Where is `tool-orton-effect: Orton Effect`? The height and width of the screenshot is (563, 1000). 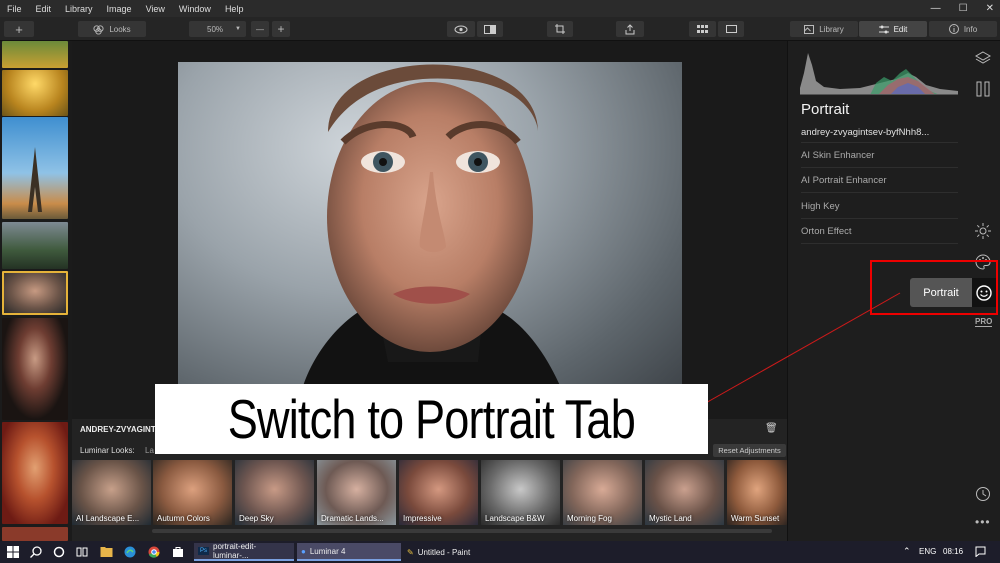
tool-orton-effect: Orton Effect is located at coordinates (879, 231).